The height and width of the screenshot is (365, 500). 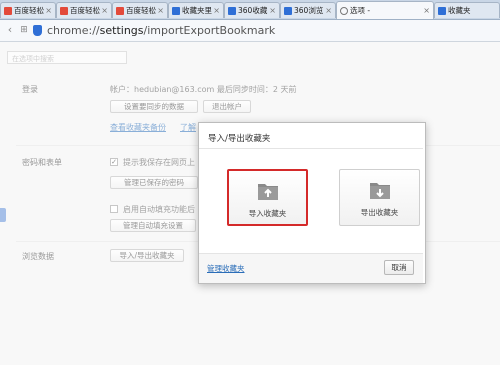 I want to click on tab-settings: 选项 - ×, so click(x=385, y=10).